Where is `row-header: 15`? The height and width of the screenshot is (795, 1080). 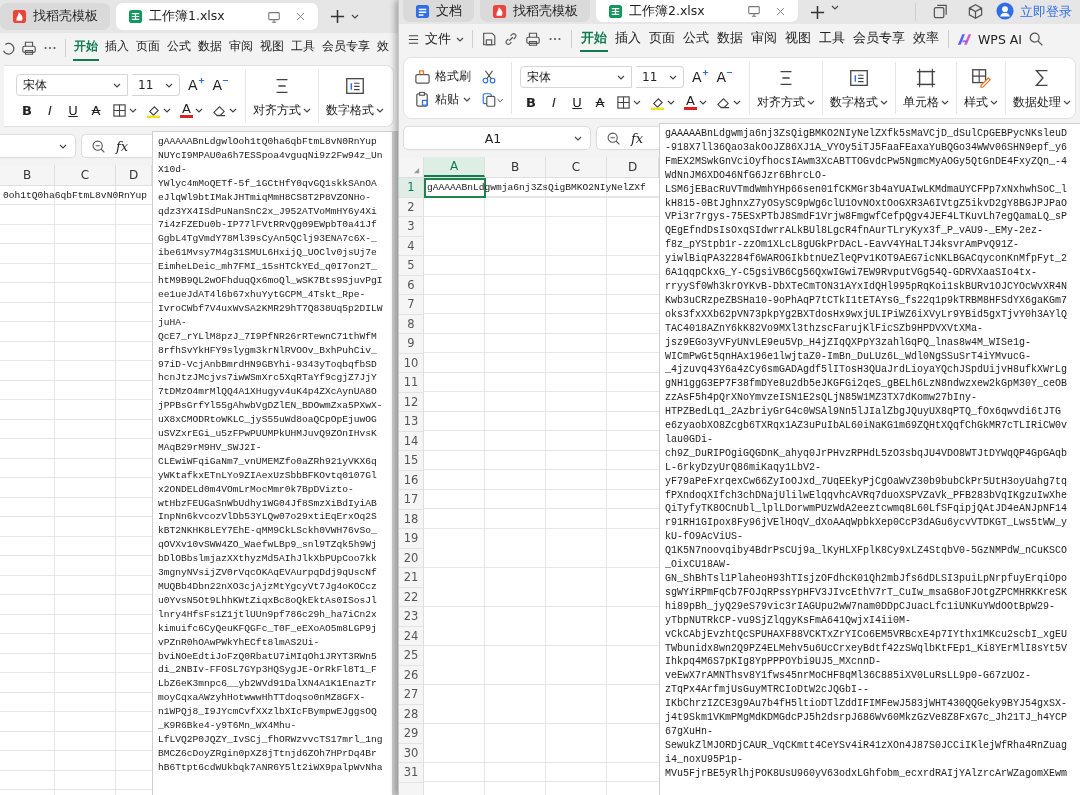 row-header: 15 is located at coordinates (411, 461).